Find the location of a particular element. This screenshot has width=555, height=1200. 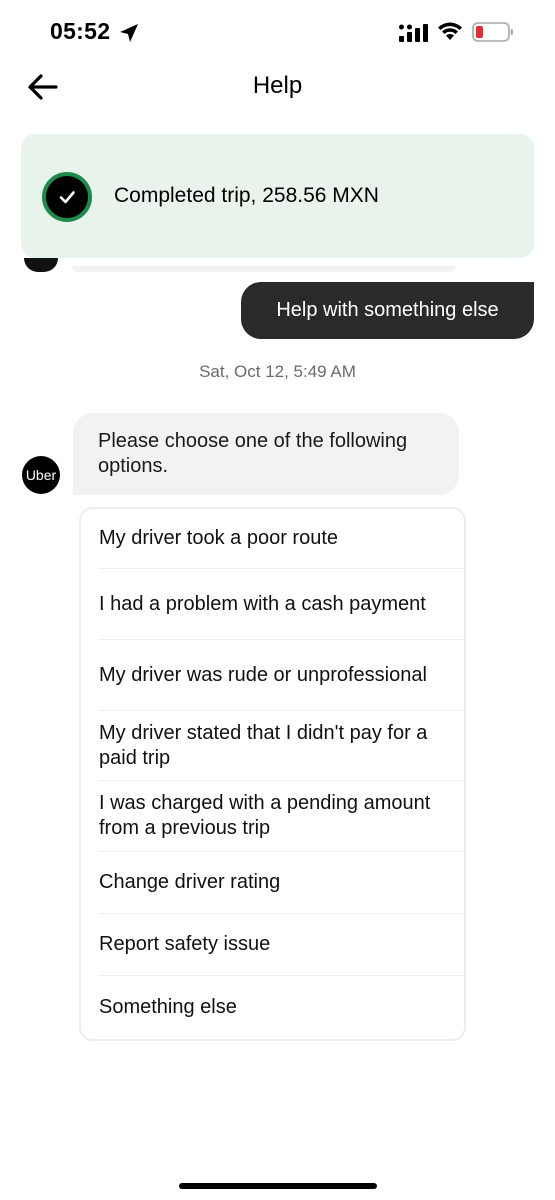

previous-message-bubble is located at coordinates (264, 269).